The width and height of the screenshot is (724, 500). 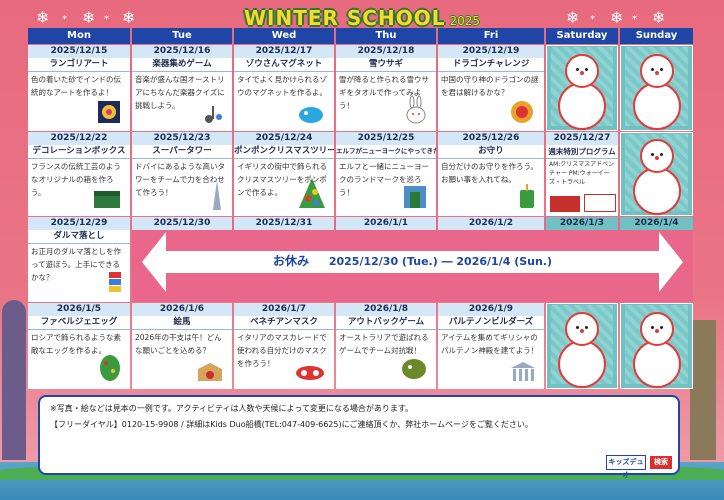 I want to click on day-date: 2025/12/23, so click(x=182, y=138).